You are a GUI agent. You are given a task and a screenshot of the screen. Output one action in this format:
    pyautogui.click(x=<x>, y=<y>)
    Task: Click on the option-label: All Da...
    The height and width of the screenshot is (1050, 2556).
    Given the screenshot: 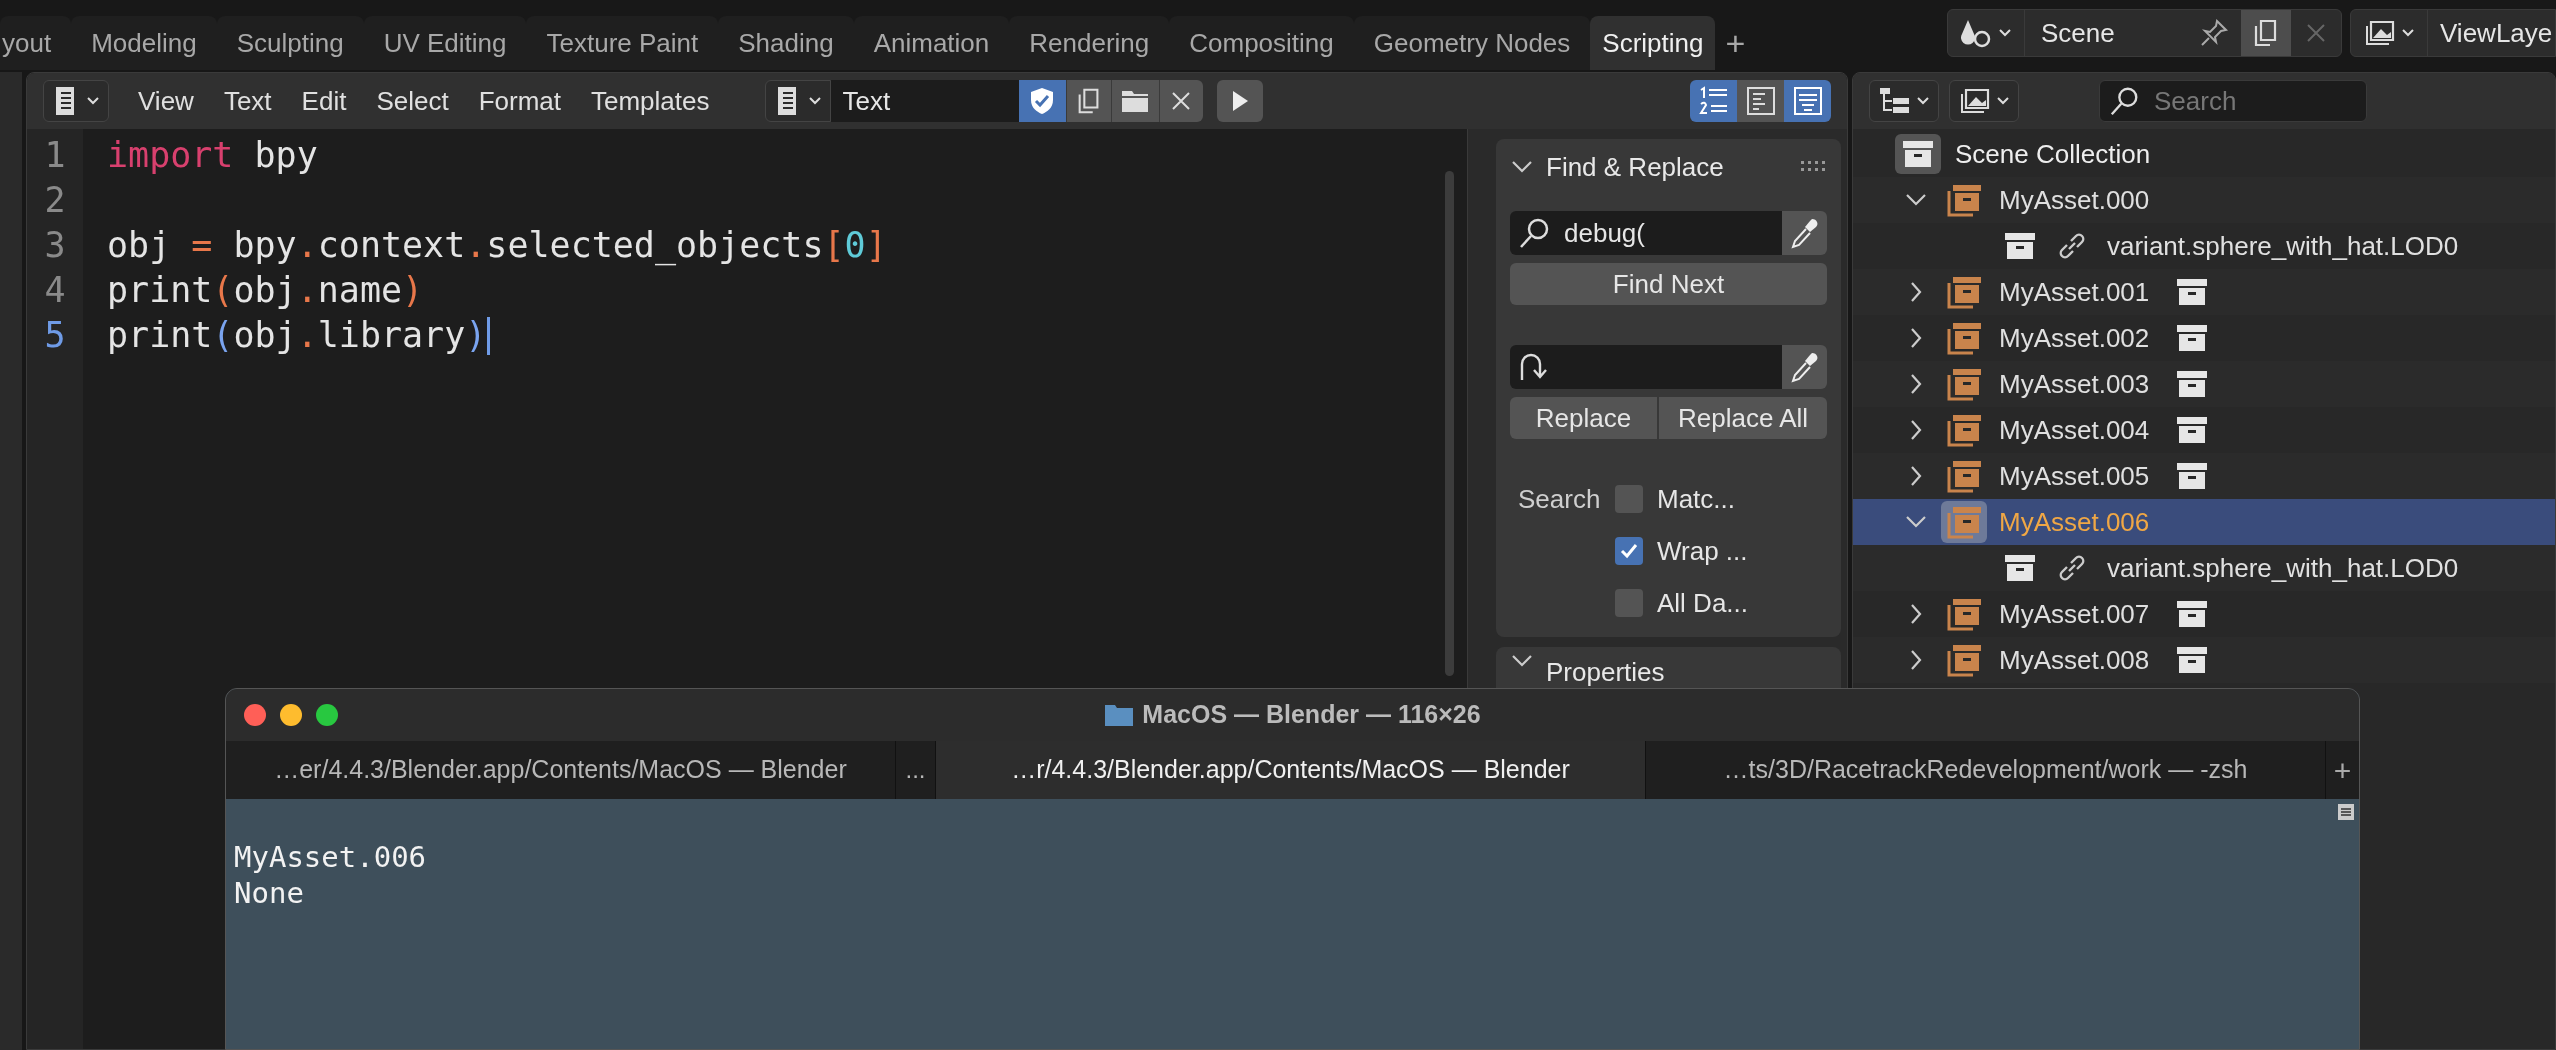 What is the action you would take?
    pyautogui.click(x=1703, y=603)
    